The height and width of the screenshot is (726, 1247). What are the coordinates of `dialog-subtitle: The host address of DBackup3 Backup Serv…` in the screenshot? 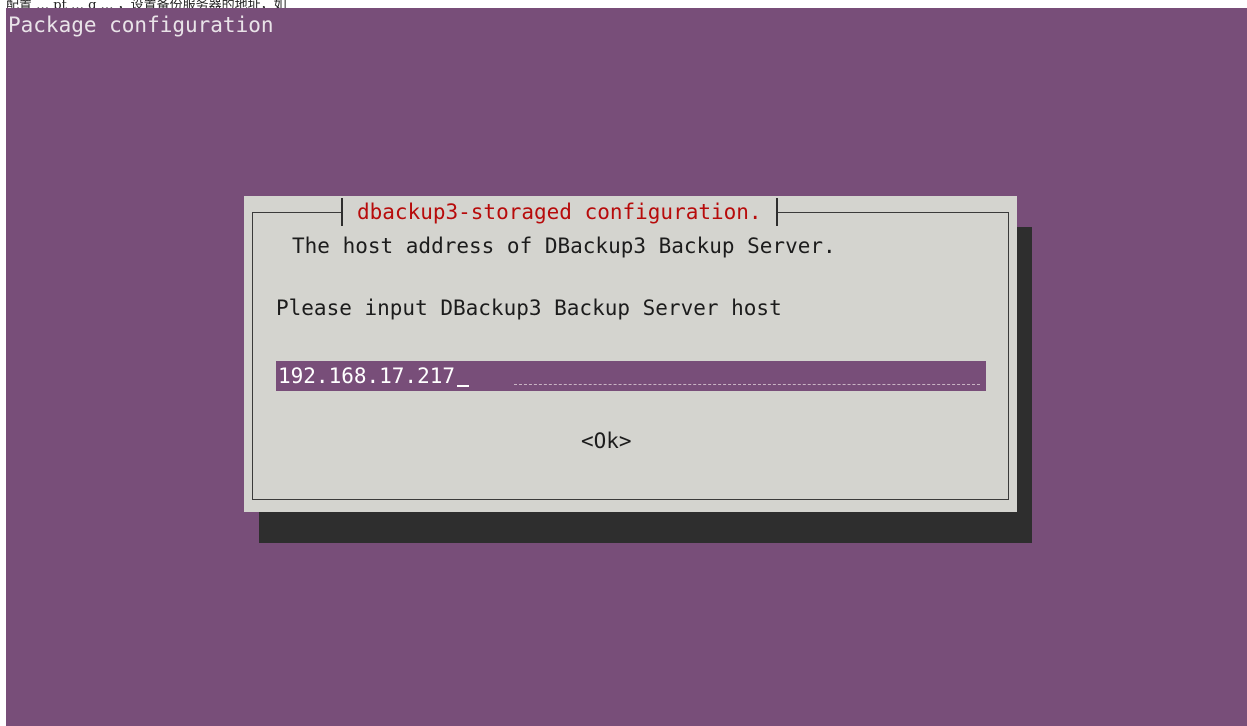 It's located at (564, 246).